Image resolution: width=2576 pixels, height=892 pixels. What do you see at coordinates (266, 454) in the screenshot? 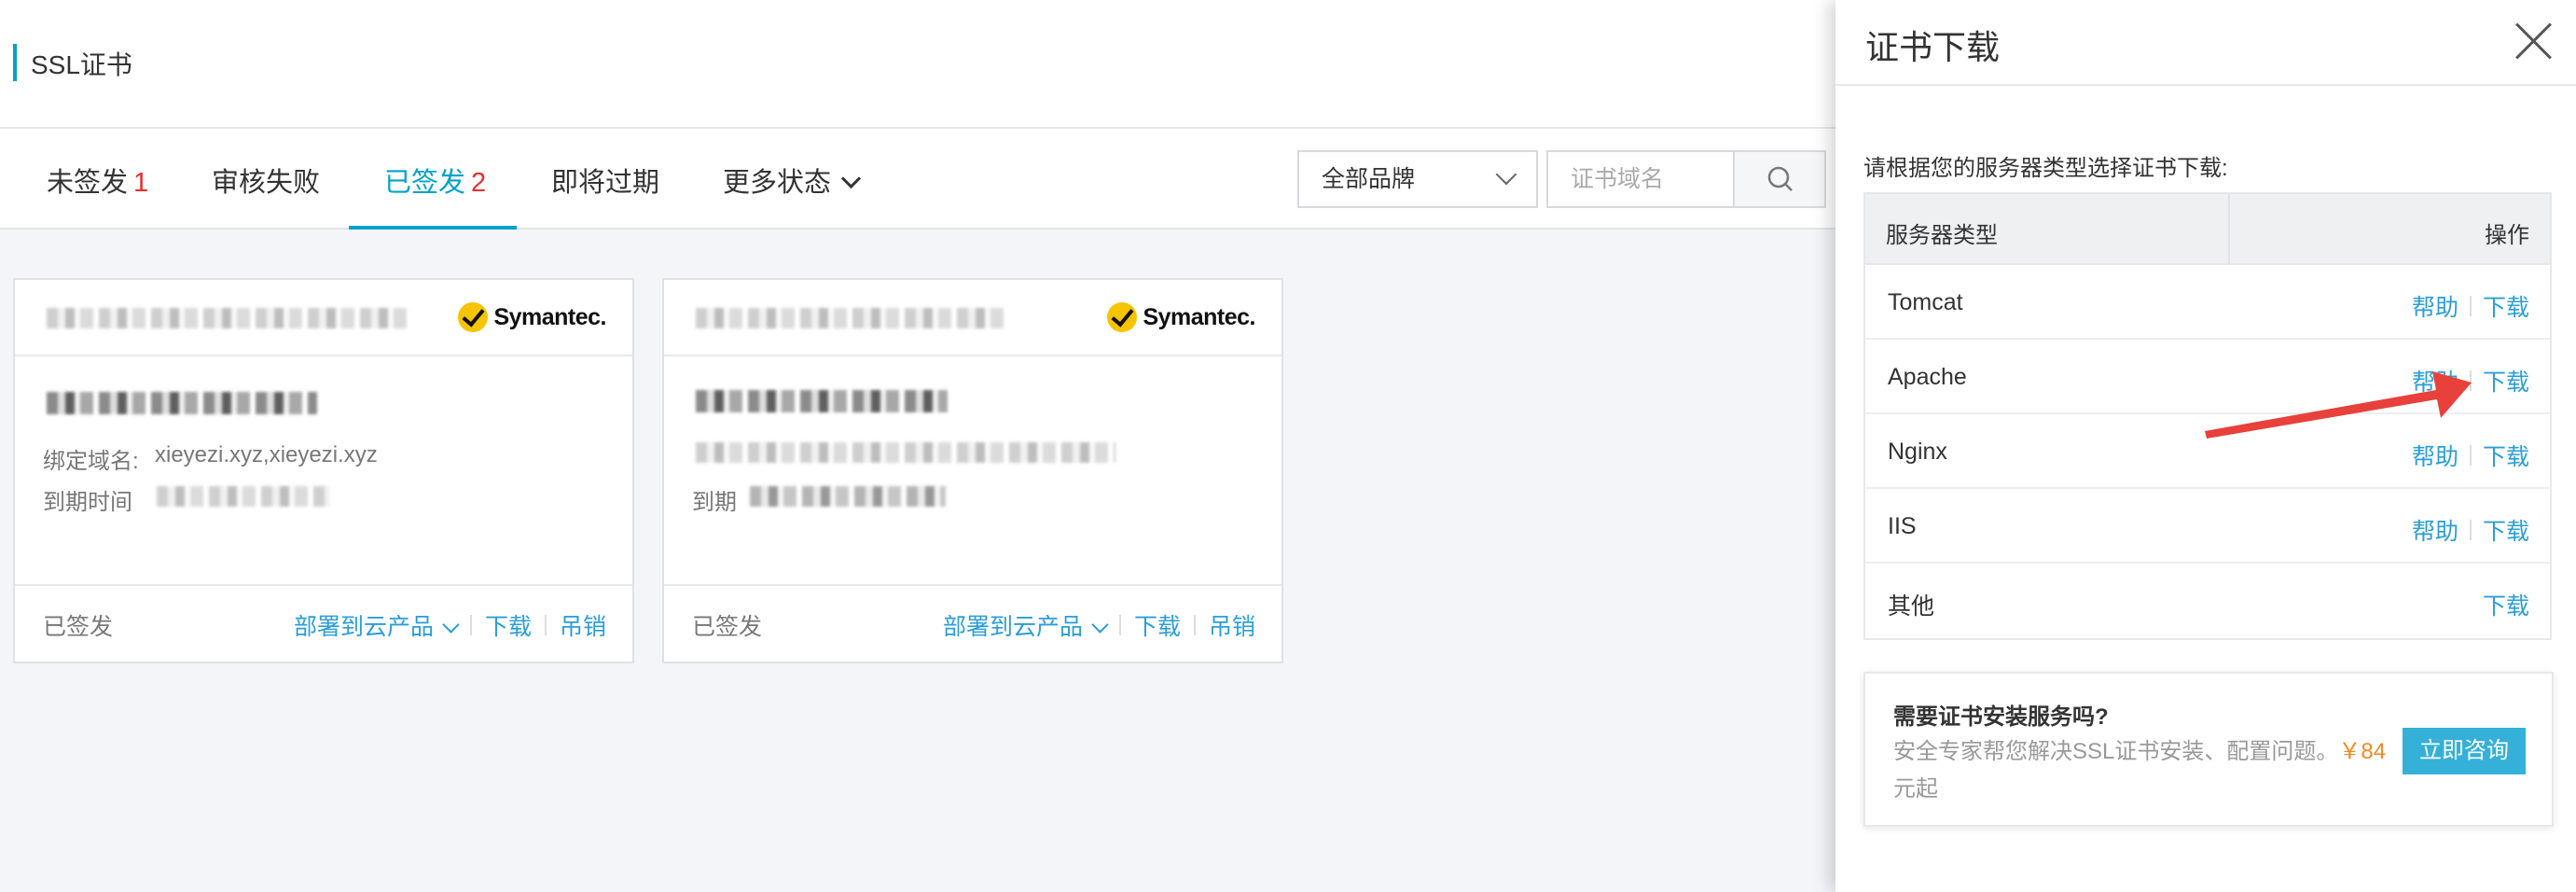
I see `binding-domain-value: xieyezi.xyz,xieyezi.xyz` at bounding box center [266, 454].